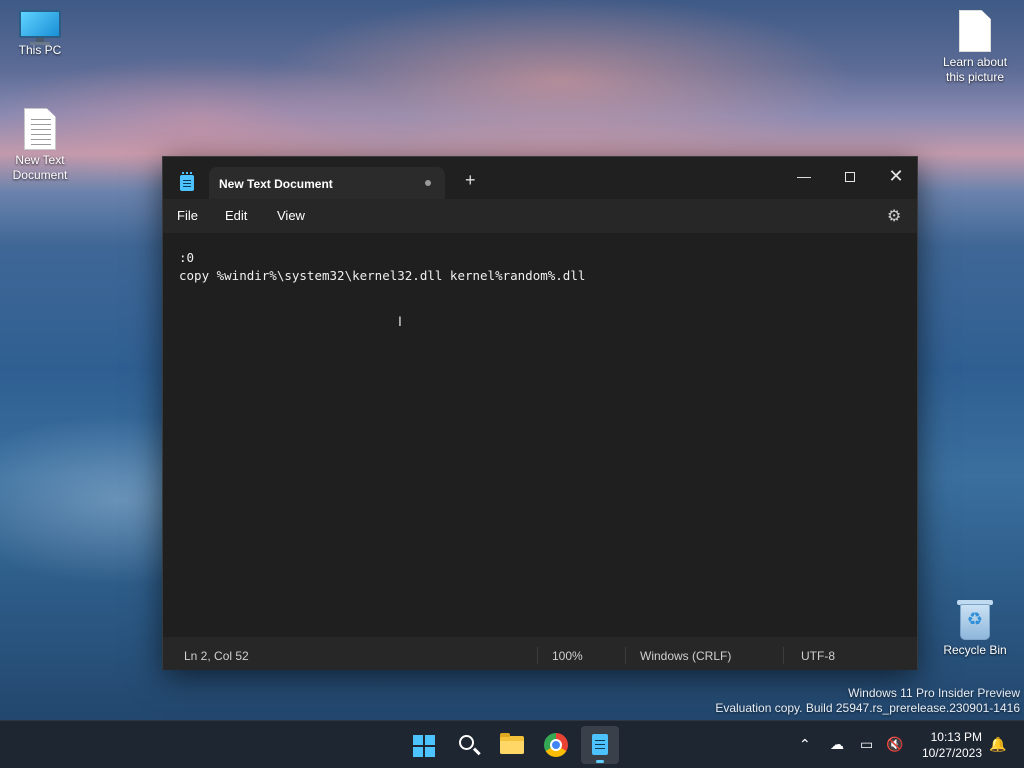 The image size is (1024, 768). I want to click on menu-bar: File Edit View ⚙, so click(540, 216).